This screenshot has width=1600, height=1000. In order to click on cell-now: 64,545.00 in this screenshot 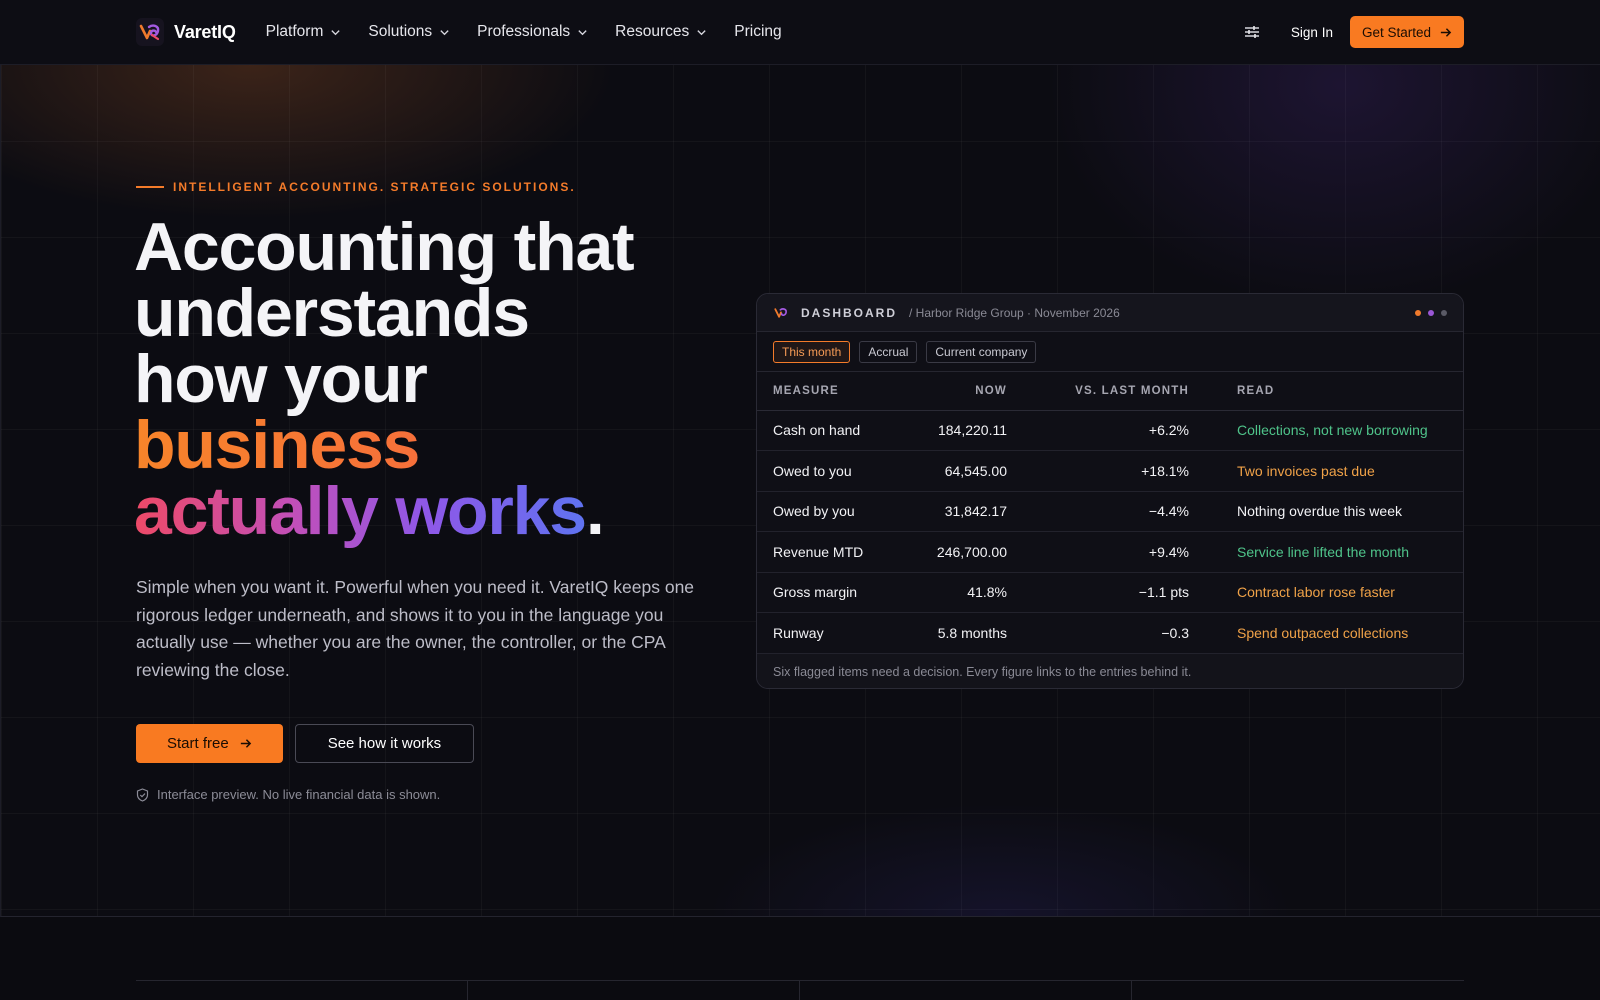, I will do `click(969, 471)`.